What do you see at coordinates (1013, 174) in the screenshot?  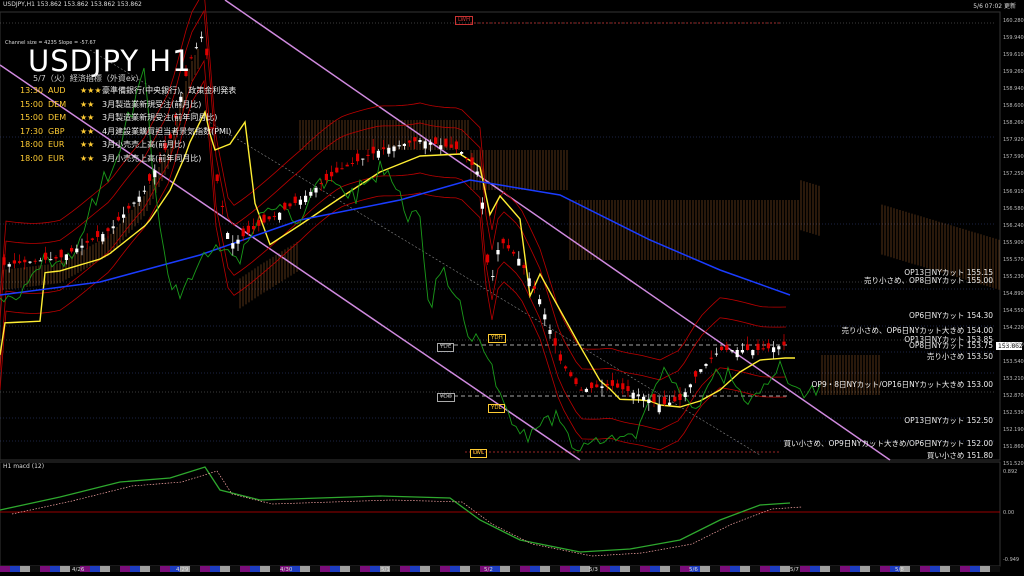 I see `price-tick: 157.250` at bounding box center [1013, 174].